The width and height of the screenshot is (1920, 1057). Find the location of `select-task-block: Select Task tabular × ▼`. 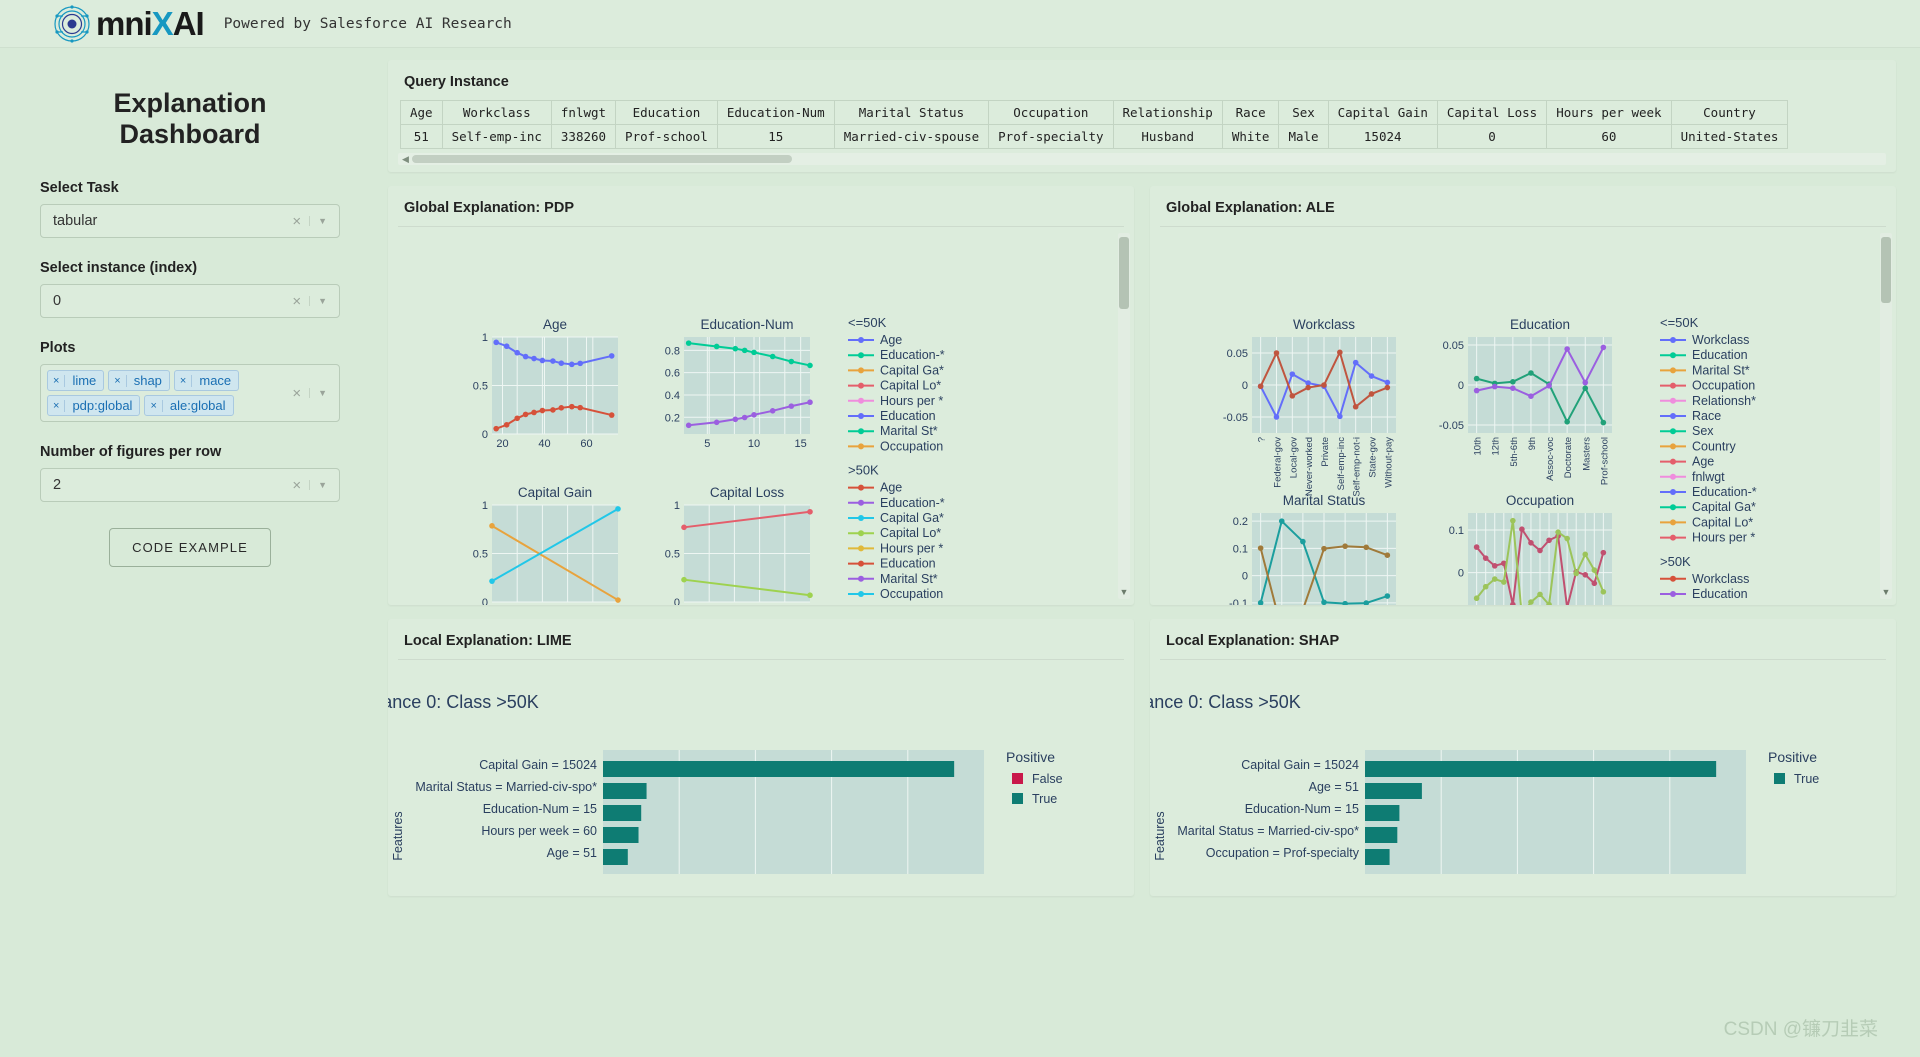

select-task-block: Select Task tabular × ▼ is located at coordinates (190, 209).